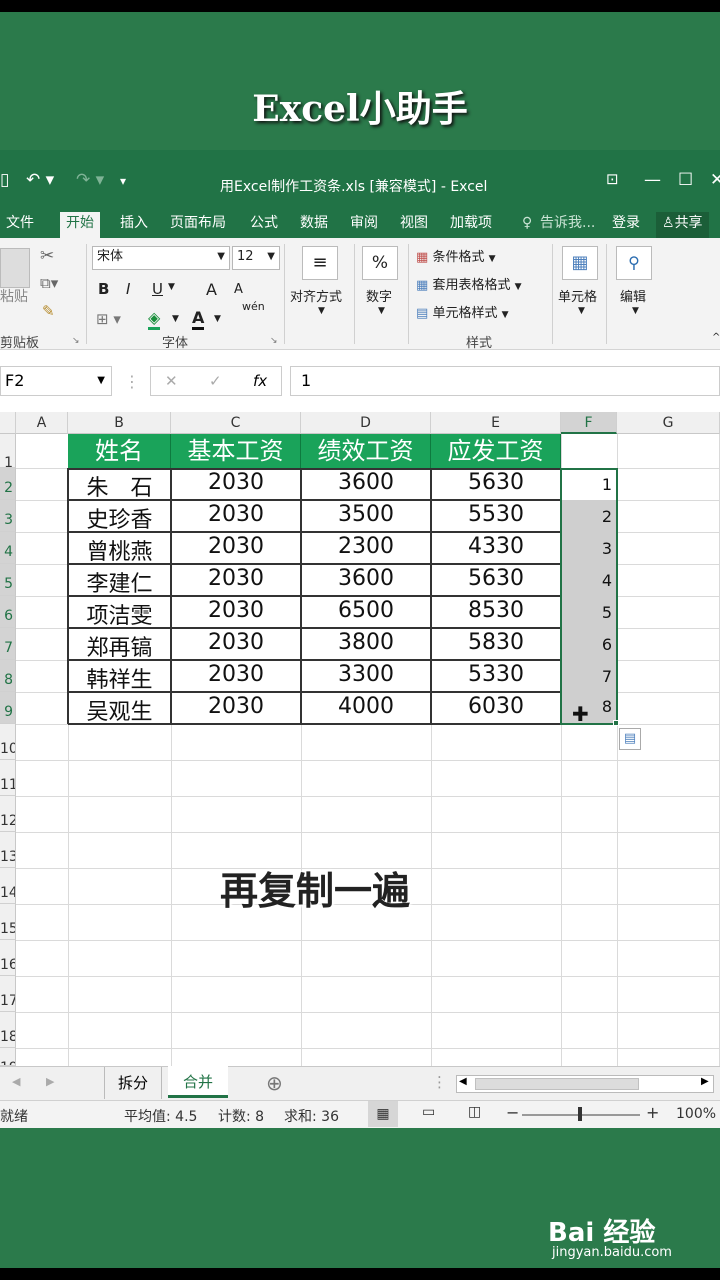  What do you see at coordinates (119, 486) in the screenshot?
I see `cell-name: 朱 石` at bounding box center [119, 486].